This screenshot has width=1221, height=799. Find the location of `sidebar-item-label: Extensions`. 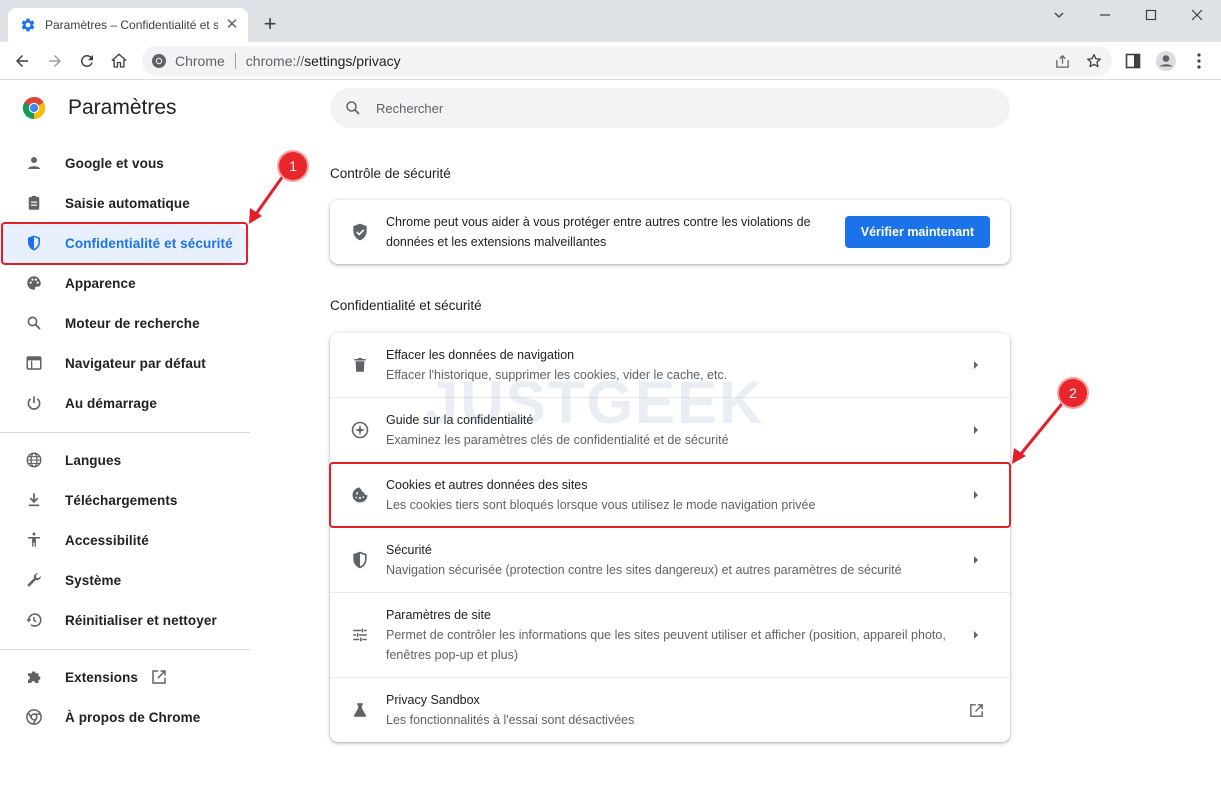

sidebar-item-label: Extensions is located at coordinates (102, 677).